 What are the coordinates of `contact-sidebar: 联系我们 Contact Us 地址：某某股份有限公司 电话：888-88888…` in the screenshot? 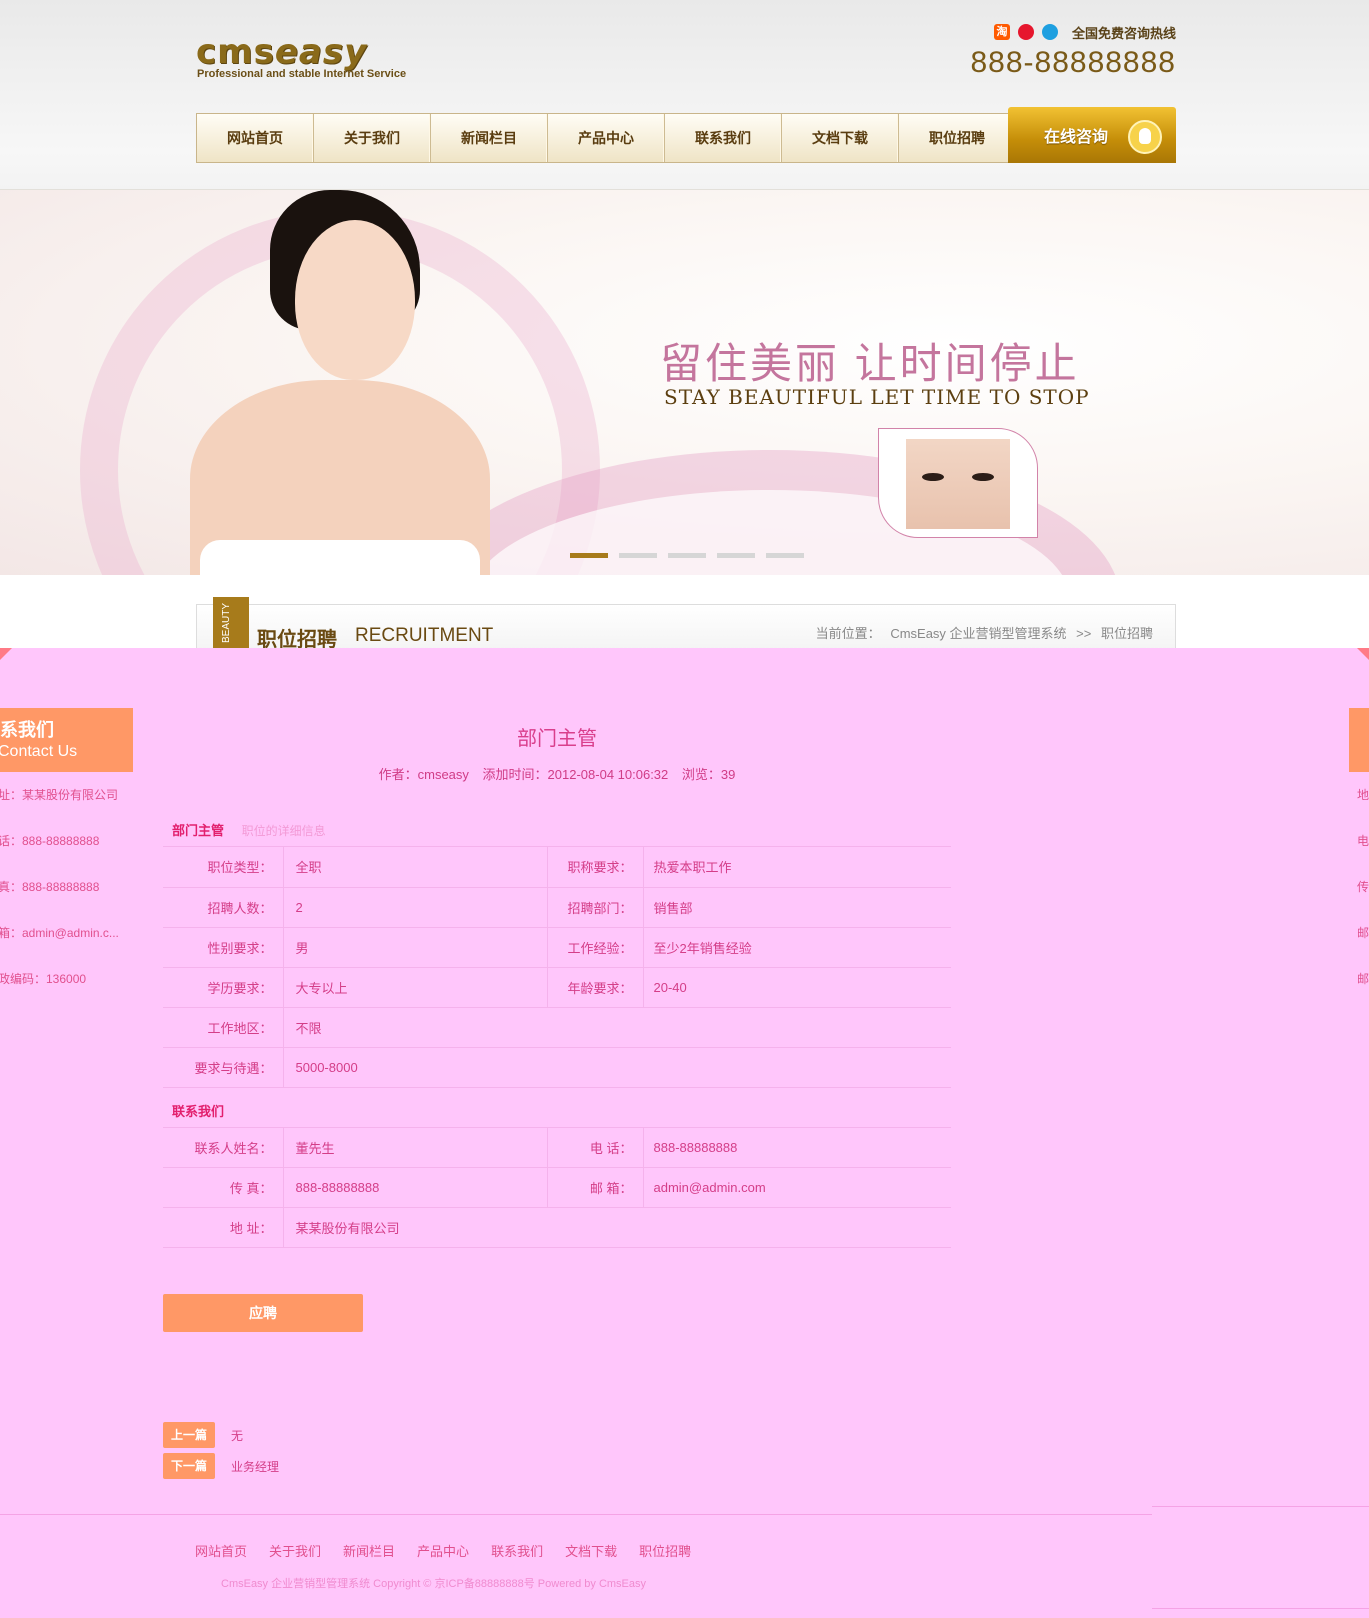 It's located at (66, 855).